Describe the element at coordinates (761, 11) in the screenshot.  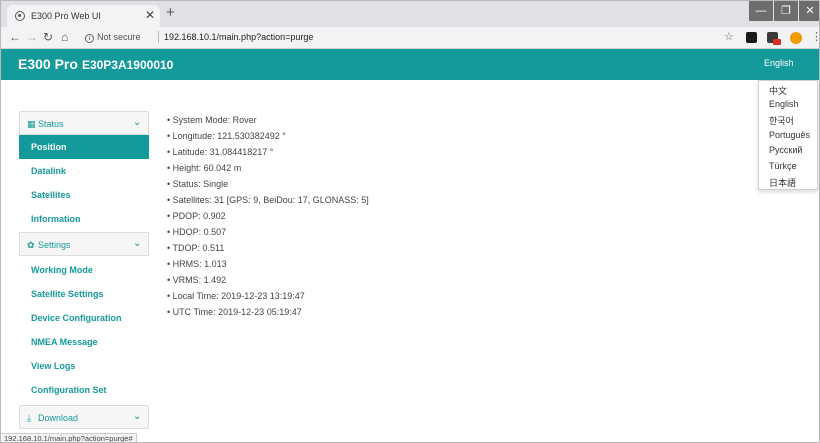
I see `minimize-button: —` at that location.